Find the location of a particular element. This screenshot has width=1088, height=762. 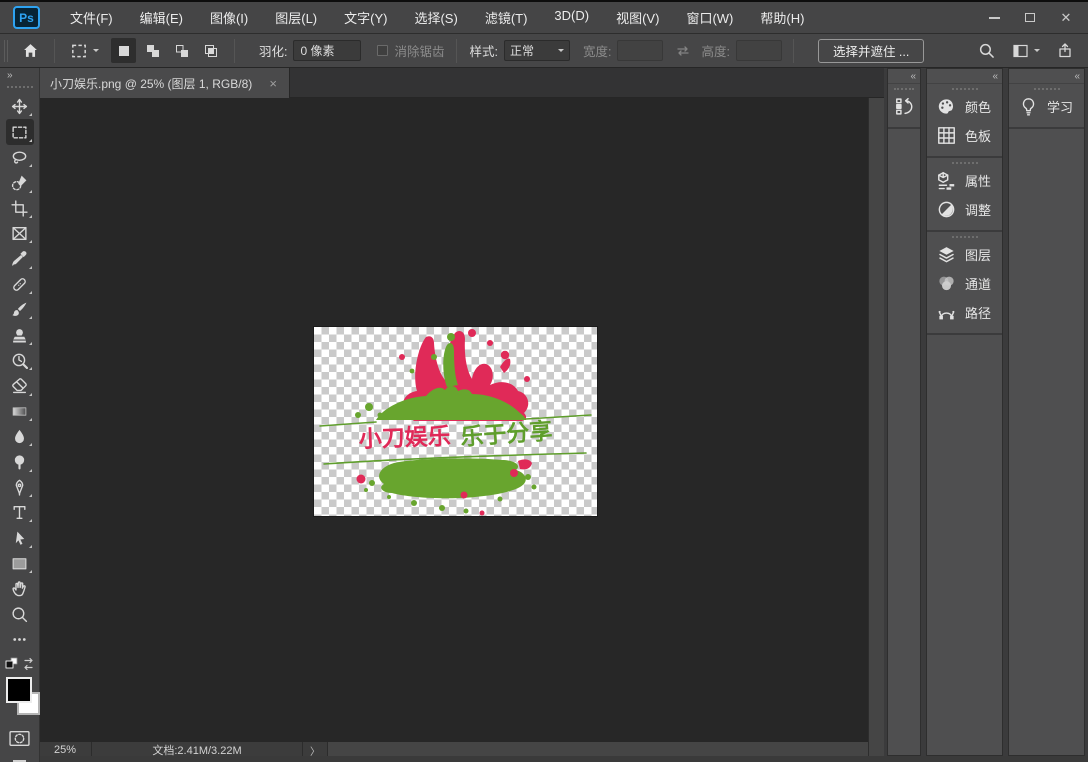

panel-button-color: 颜色 is located at coordinates (964, 106).